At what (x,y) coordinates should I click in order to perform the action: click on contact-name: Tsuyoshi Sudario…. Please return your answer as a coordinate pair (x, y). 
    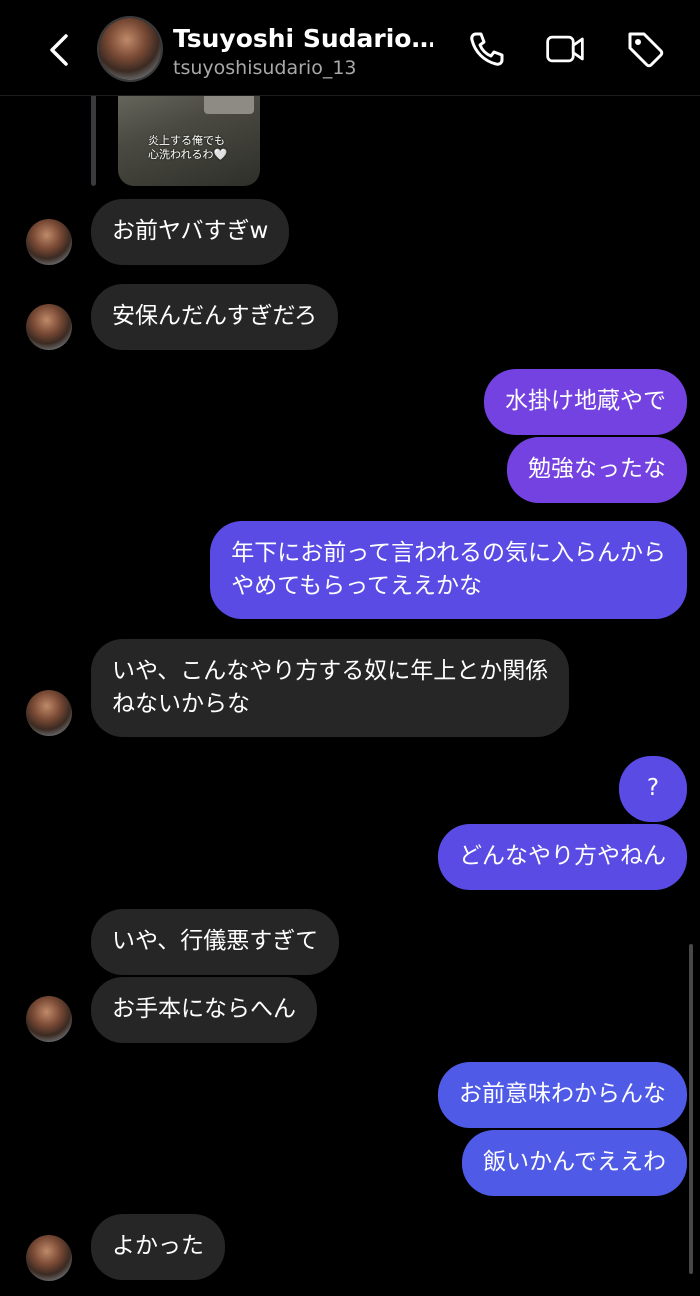
    Looking at the image, I should click on (303, 38).